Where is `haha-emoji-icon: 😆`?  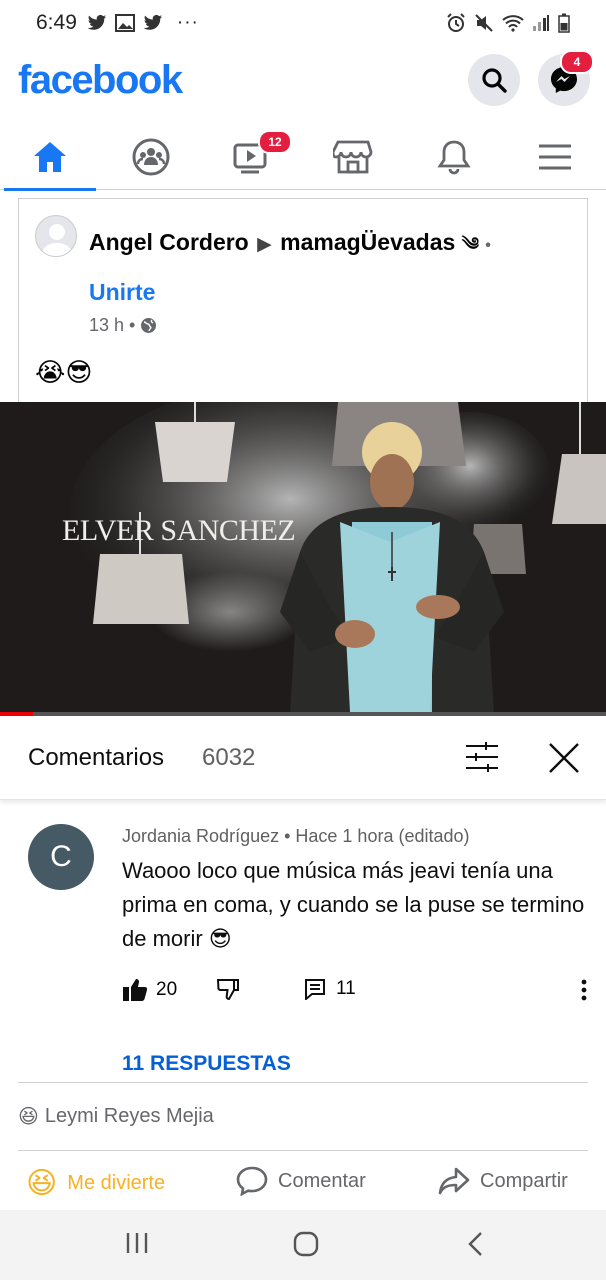 haha-emoji-icon: 😆 is located at coordinates (42, 1183).